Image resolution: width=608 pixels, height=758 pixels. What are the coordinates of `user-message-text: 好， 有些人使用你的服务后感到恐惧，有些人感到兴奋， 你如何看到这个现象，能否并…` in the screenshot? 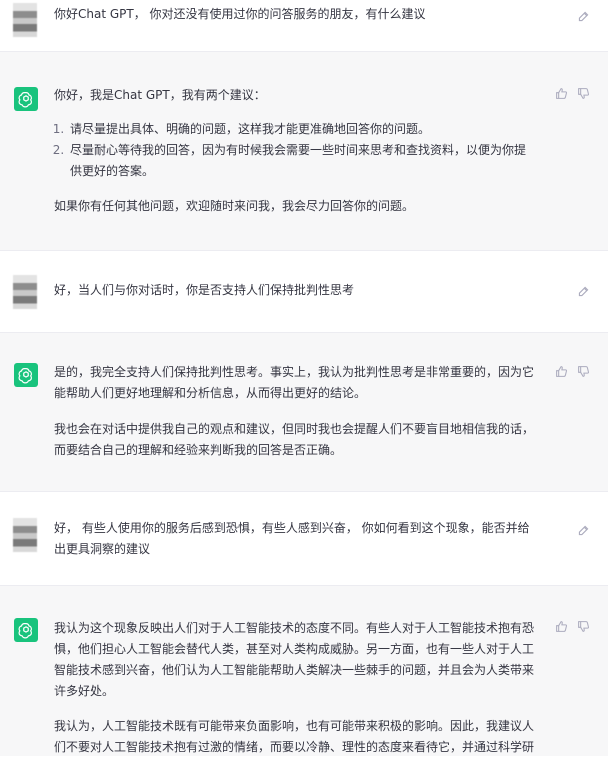 It's located at (292, 538).